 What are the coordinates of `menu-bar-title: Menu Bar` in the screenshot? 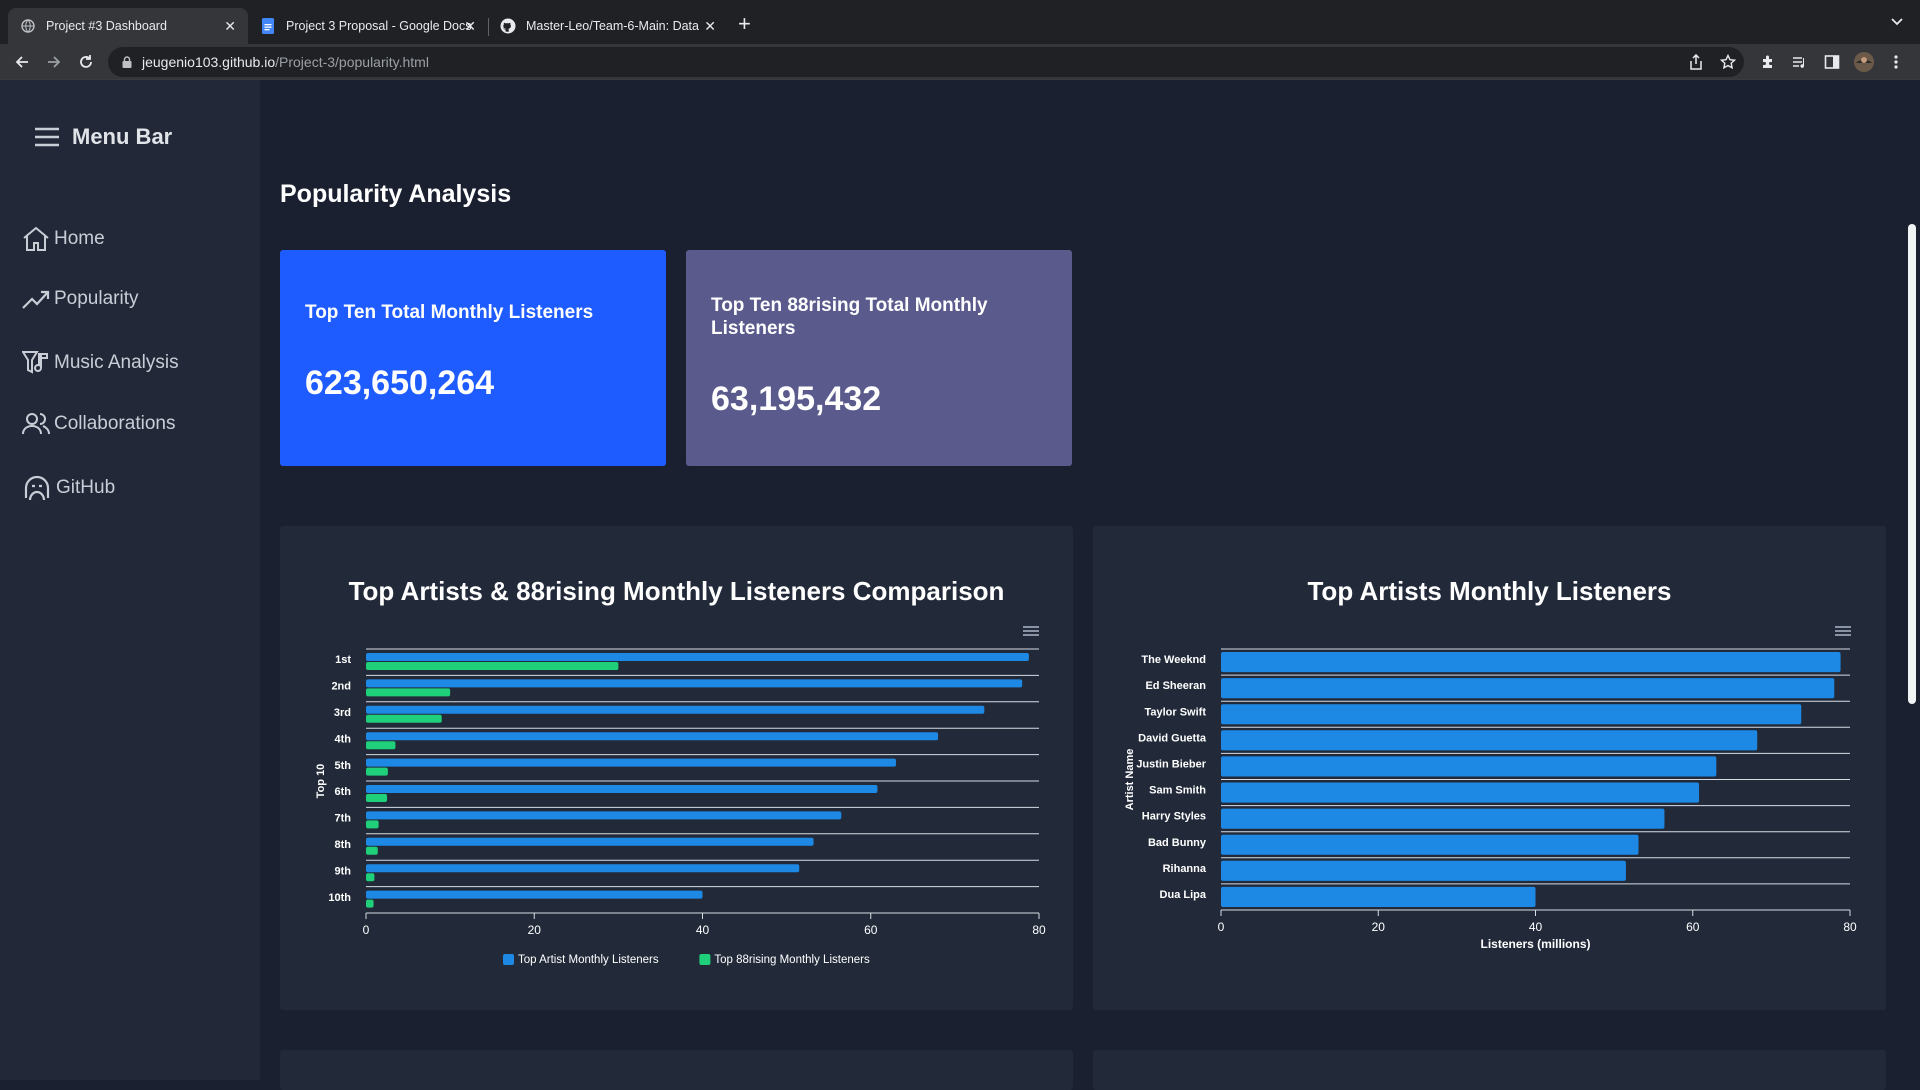 It's located at (122, 136).